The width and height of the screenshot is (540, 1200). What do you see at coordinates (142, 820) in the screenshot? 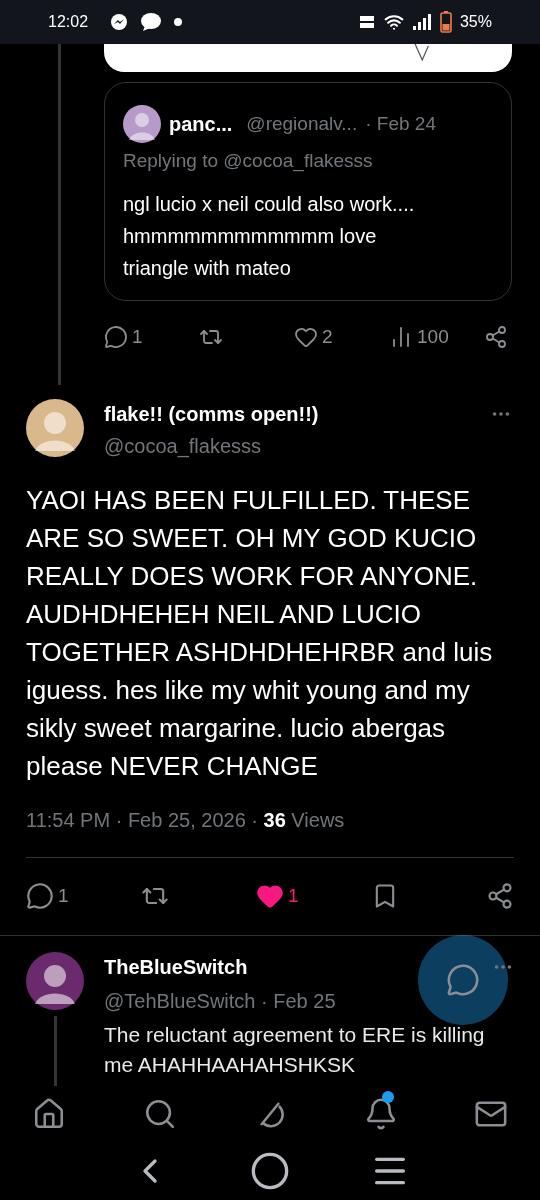
I see `timestamp: 11:54 PM · Feb 25, 2026 ·` at bounding box center [142, 820].